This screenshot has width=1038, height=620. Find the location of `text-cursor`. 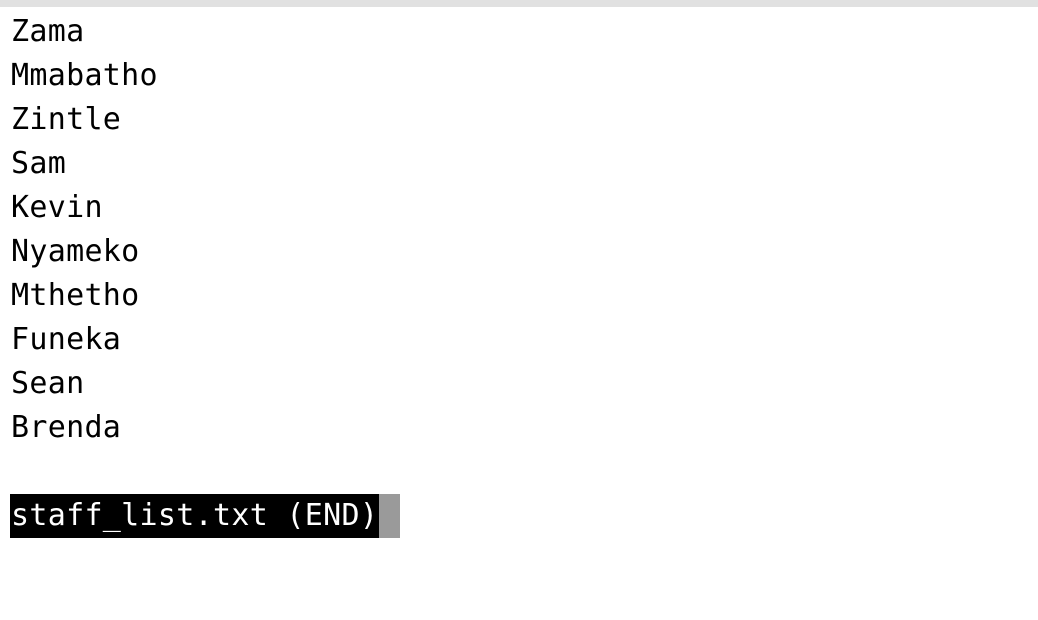

text-cursor is located at coordinates (390, 516).